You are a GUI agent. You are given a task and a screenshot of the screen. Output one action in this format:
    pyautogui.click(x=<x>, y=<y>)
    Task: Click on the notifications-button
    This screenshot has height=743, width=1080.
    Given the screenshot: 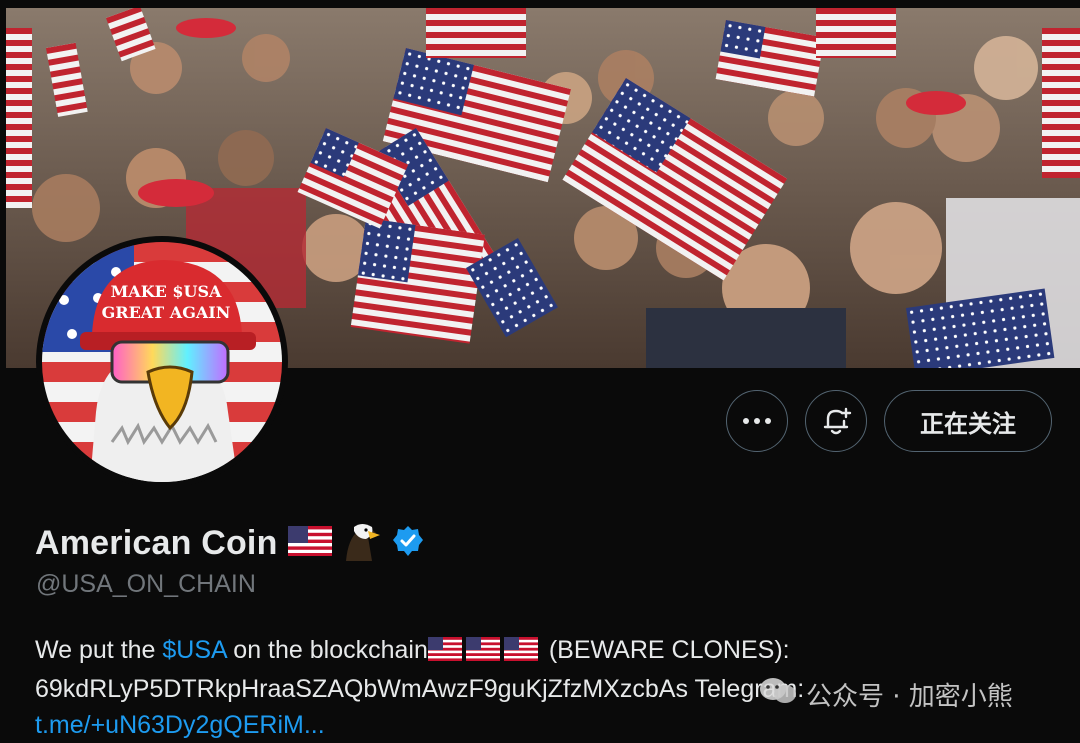 What is the action you would take?
    pyautogui.click(x=836, y=421)
    